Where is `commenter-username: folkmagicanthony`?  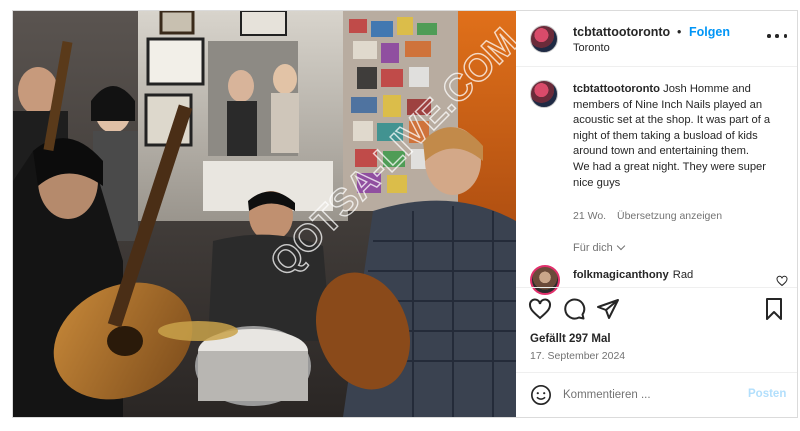 commenter-username: folkmagicanthony is located at coordinates (621, 275).